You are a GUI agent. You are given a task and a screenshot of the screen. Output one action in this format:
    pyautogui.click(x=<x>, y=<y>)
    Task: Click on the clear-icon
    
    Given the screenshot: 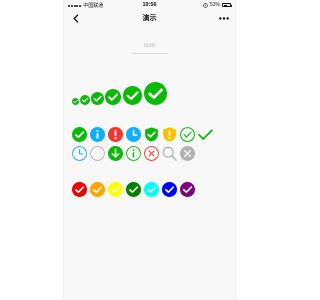 What is the action you would take?
    pyautogui.click(x=187, y=153)
    